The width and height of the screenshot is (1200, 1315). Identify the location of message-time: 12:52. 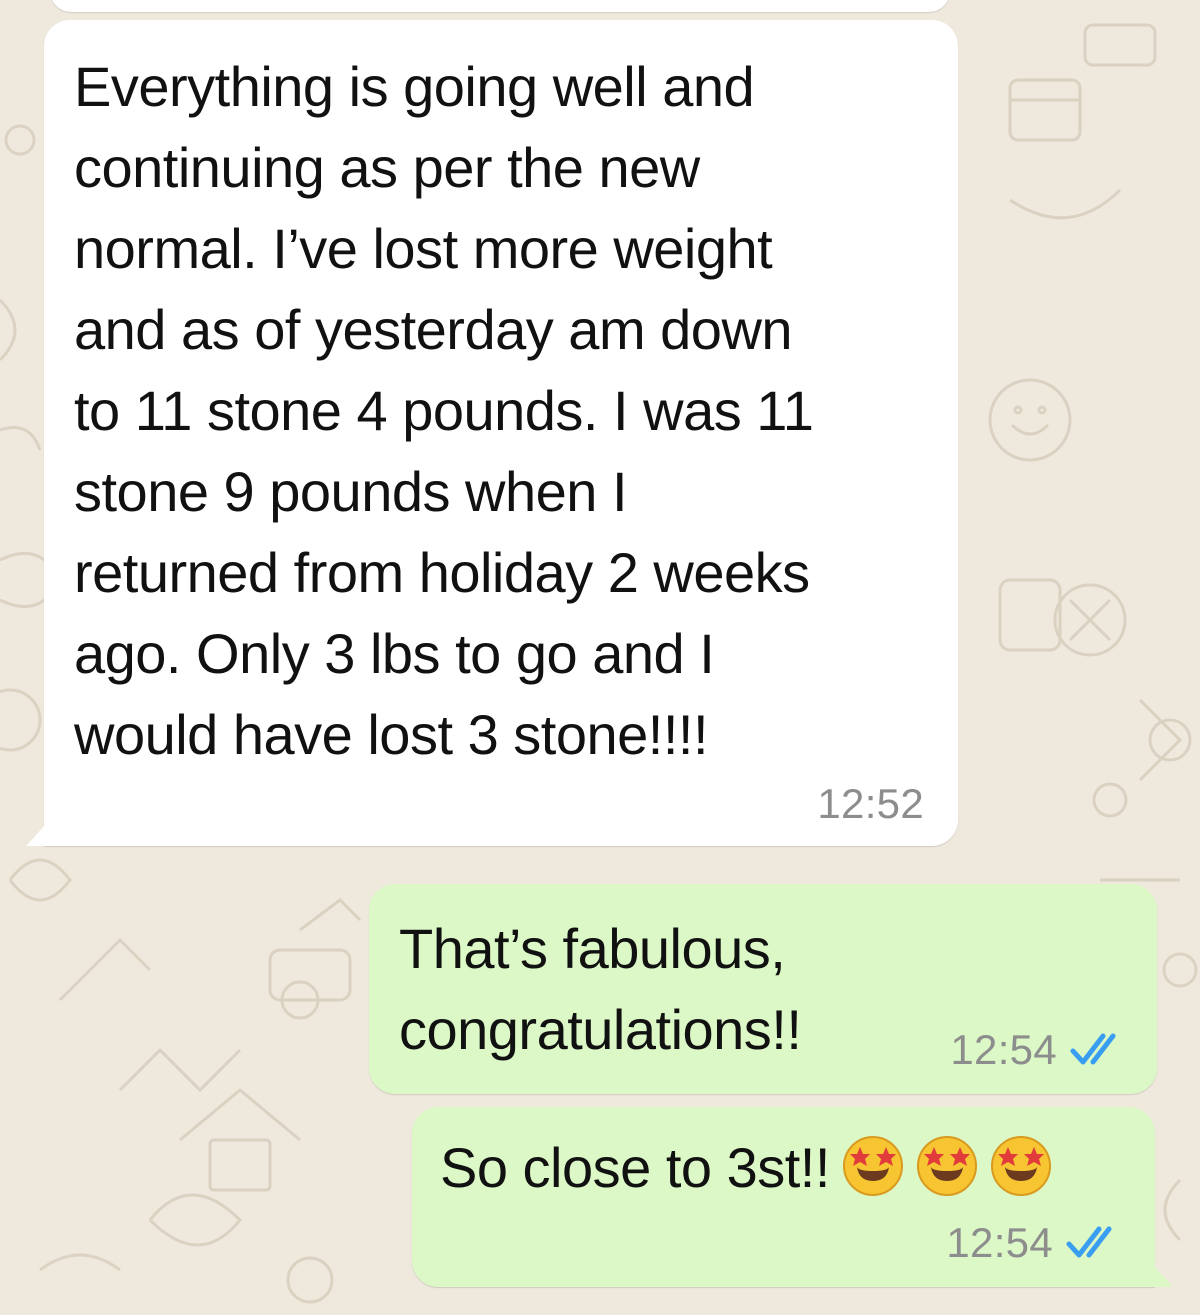
(870, 803).